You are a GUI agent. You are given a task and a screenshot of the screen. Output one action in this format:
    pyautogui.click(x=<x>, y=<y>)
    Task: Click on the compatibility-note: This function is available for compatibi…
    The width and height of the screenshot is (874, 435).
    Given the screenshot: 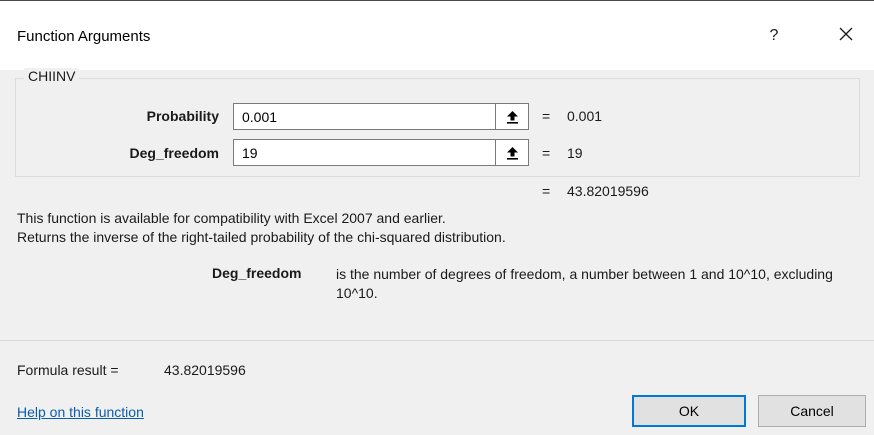 What is the action you would take?
    pyautogui.click(x=231, y=218)
    